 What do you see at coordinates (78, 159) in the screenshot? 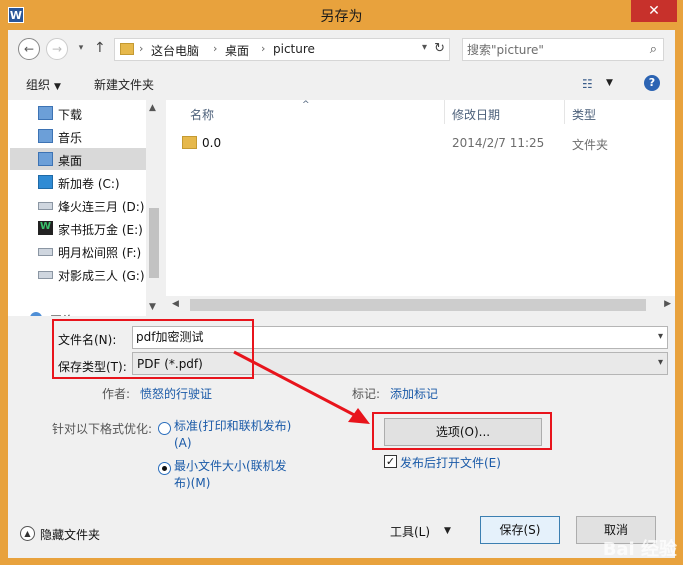
I see `sidebar-item-desktop: 桌面` at bounding box center [78, 159].